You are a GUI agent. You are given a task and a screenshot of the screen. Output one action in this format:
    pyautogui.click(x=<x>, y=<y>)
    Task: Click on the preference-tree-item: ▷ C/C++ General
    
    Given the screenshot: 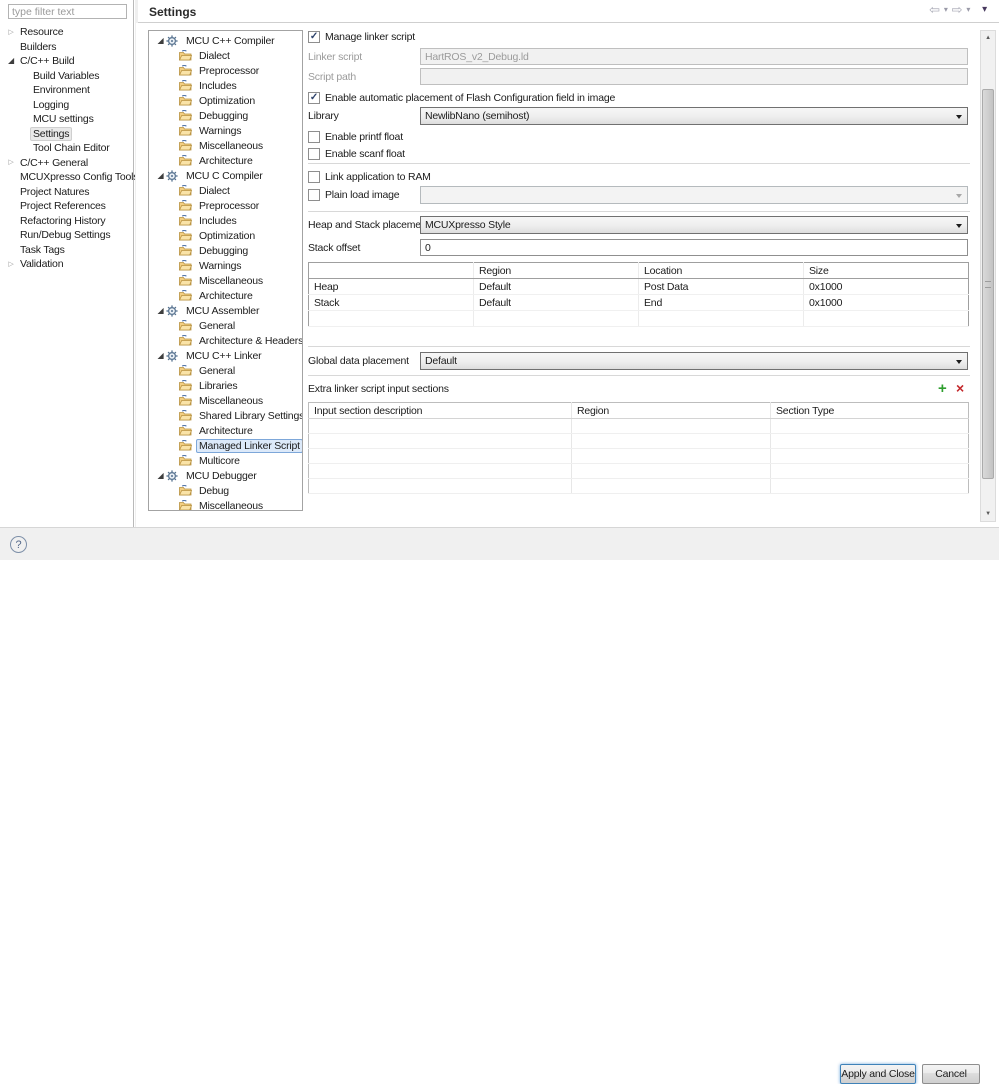 What is the action you would take?
    pyautogui.click(x=67, y=163)
    